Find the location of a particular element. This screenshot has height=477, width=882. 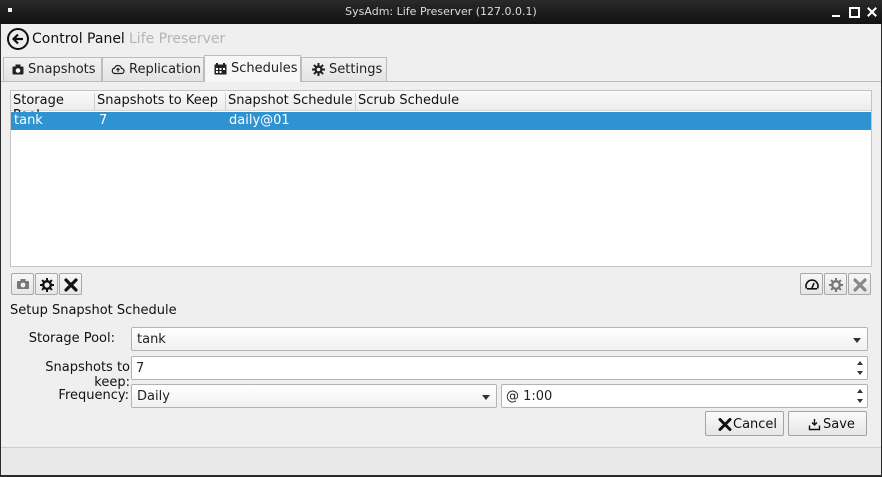

configure-schedule-button is located at coordinates (46, 284).